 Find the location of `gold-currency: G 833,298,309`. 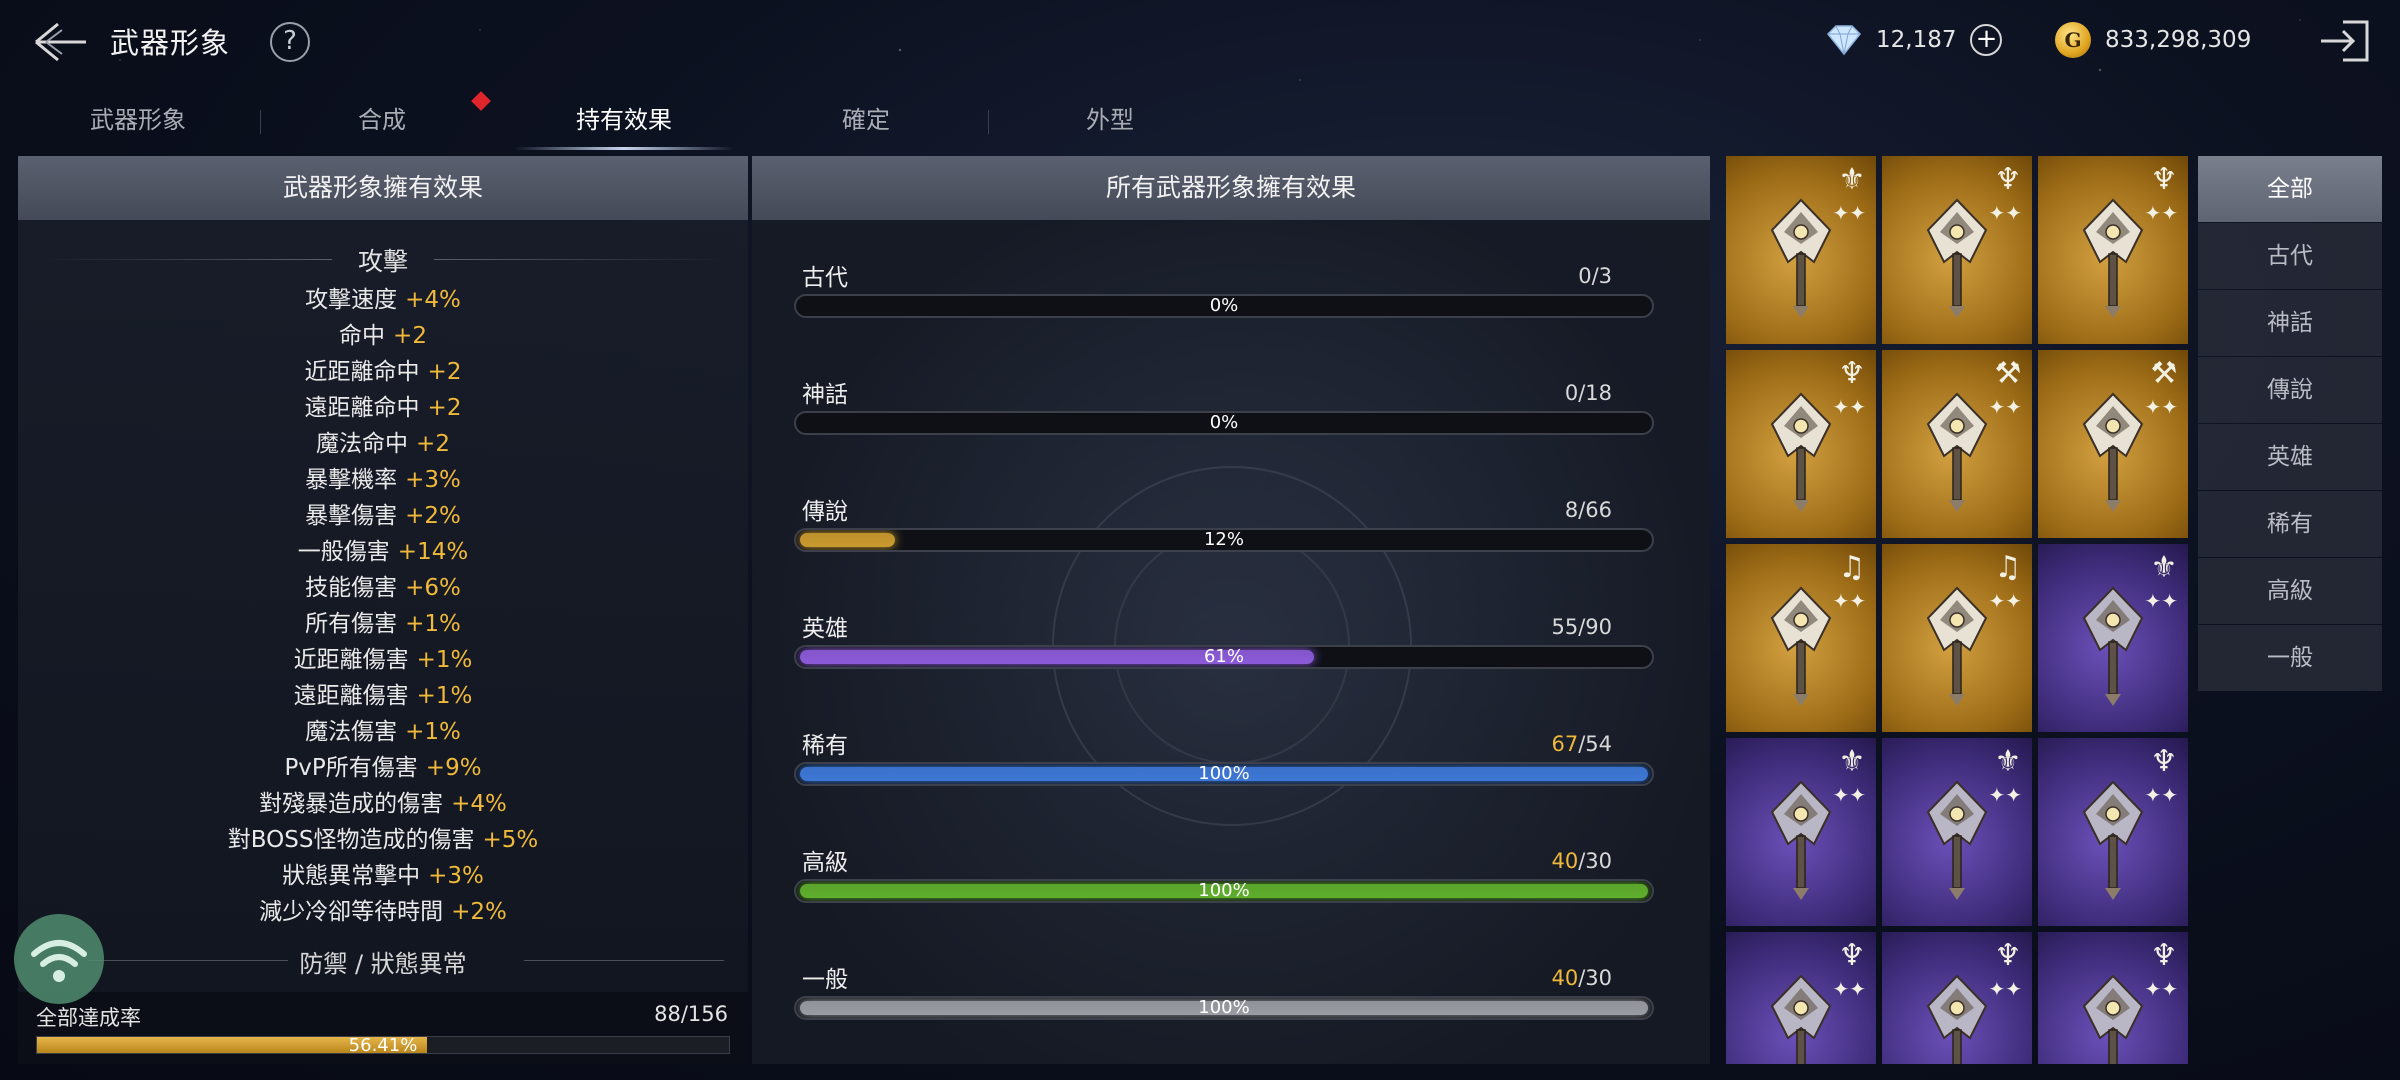

gold-currency: G 833,298,309 is located at coordinates (2153, 40).